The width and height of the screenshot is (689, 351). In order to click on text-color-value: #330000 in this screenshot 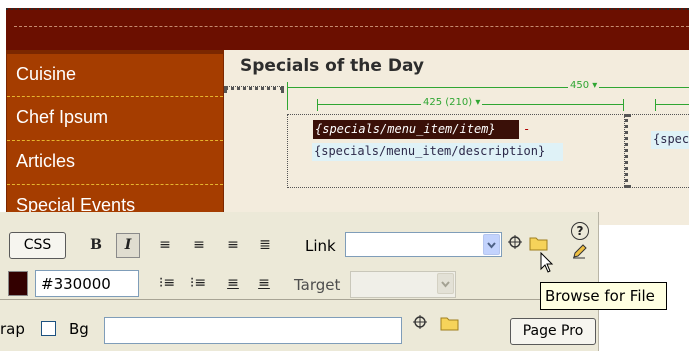, I will do `click(76, 284)`.